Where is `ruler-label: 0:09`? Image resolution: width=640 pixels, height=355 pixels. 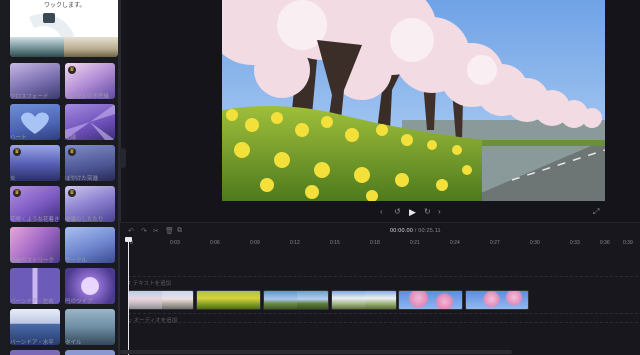 ruler-label: 0:09 is located at coordinates (255, 243).